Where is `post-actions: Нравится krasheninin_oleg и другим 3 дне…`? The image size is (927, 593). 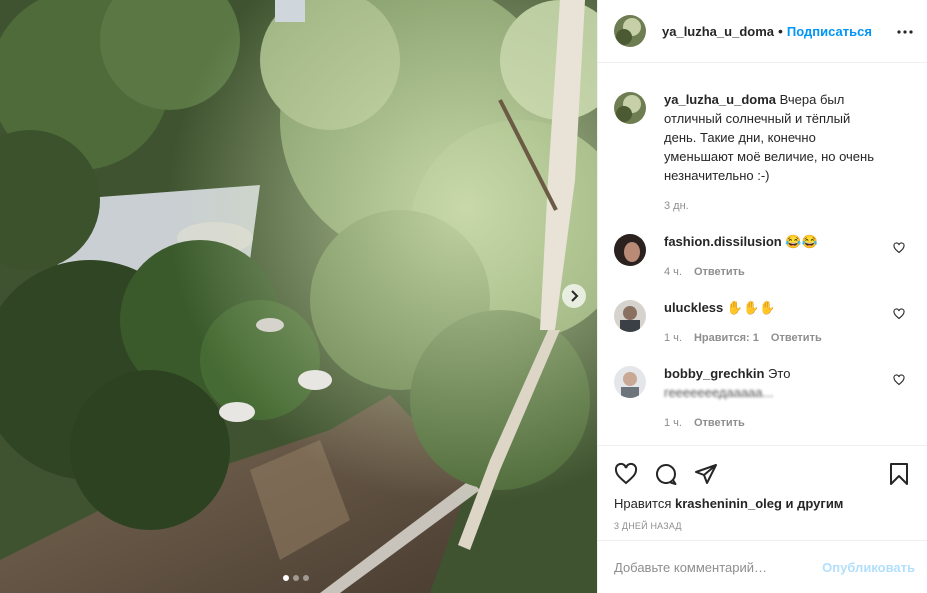 post-actions: Нравится krasheninin_oleg и другим 3 дне… is located at coordinates (762, 492).